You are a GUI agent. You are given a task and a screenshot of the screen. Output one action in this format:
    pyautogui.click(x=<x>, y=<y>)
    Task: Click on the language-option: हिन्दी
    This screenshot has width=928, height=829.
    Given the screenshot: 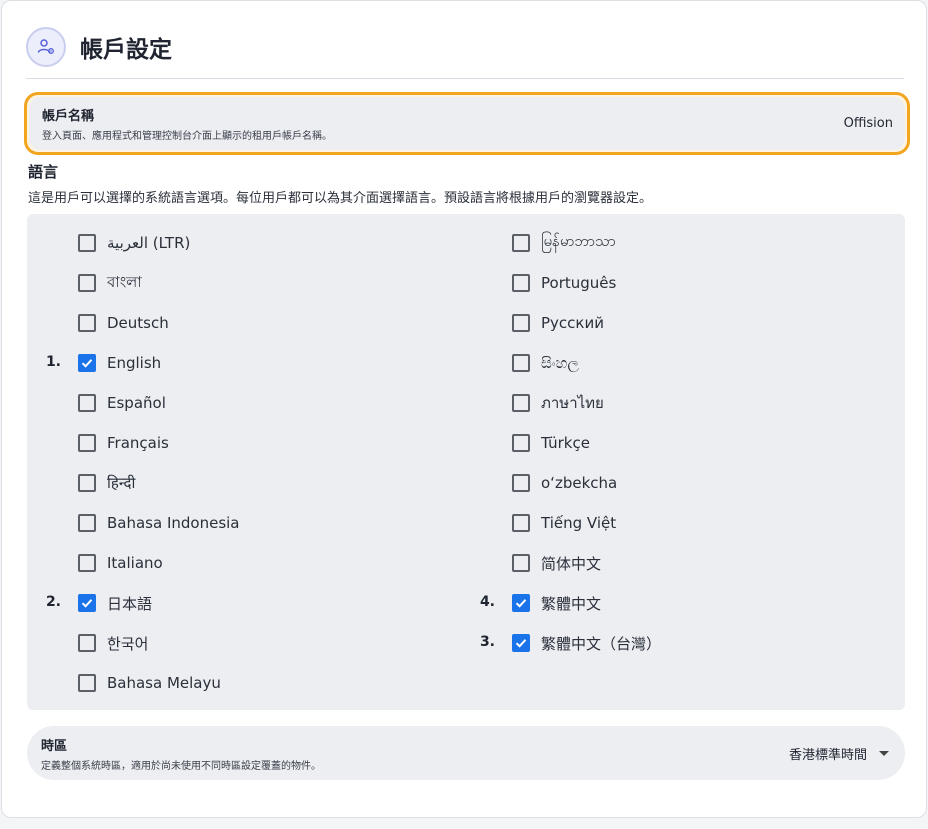 What is the action you would take?
    pyautogui.click(x=106, y=483)
    